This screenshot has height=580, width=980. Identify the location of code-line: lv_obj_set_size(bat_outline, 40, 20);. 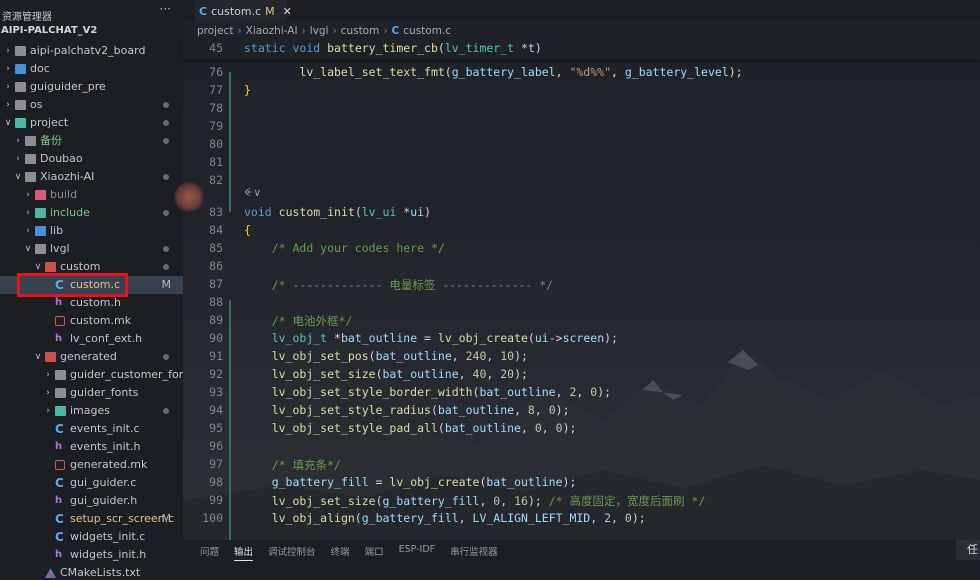
(399, 374).